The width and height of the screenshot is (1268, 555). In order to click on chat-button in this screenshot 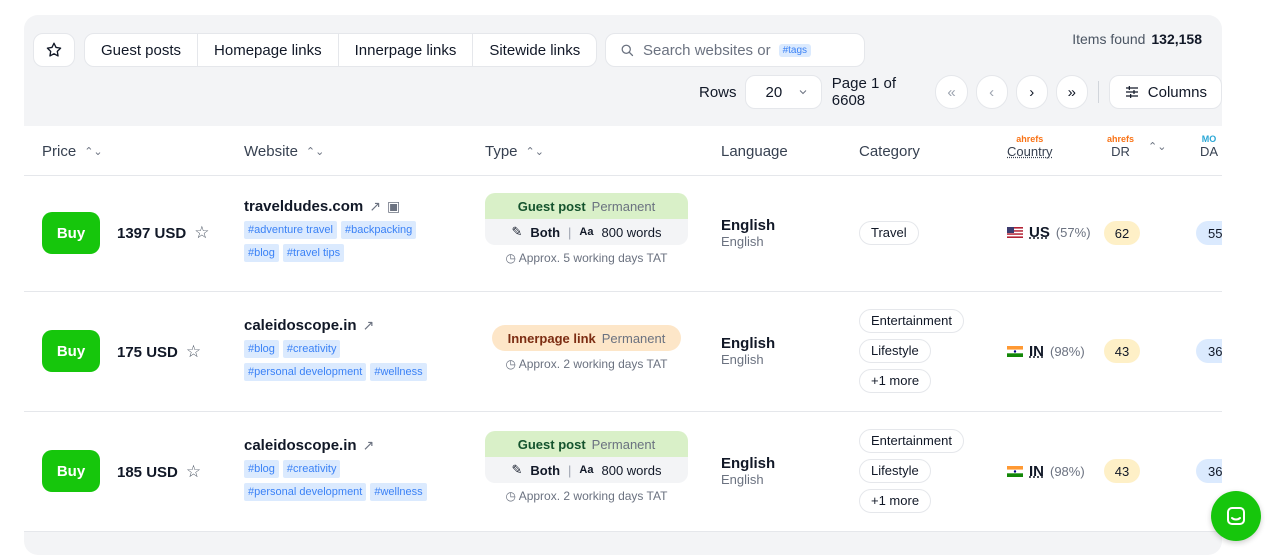, I will do `click(1236, 516)`.